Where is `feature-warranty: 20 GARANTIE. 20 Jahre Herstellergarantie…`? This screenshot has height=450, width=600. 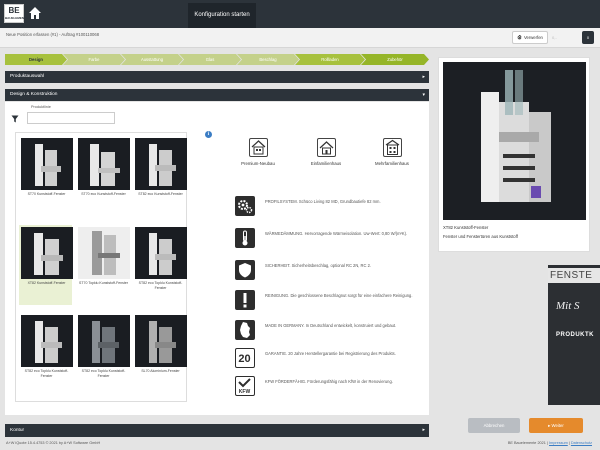
feature-warranty: 20 GARANTIE. 20 Jahre Herstellergarantie… is located at coordinates (330, 360).